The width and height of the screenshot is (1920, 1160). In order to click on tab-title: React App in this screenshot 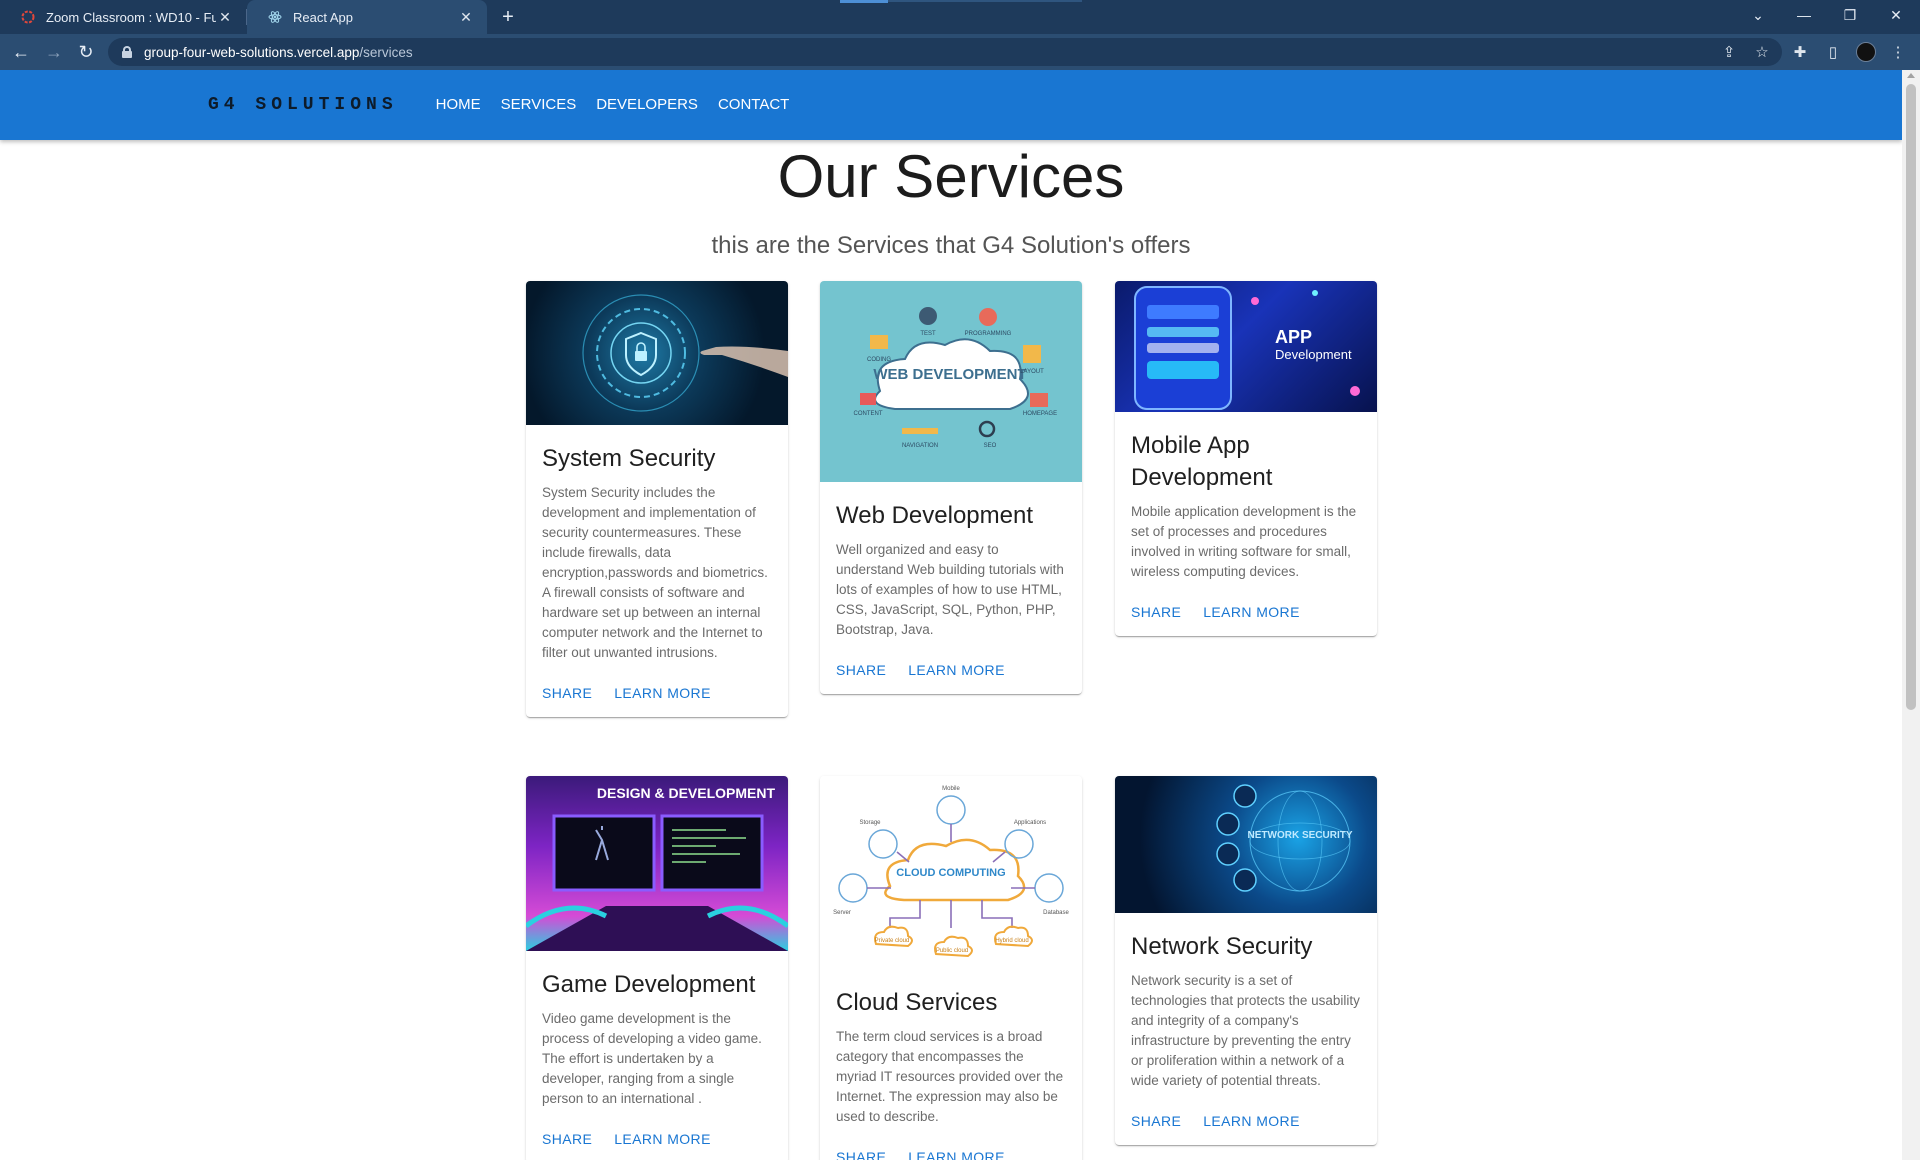, I will do `click(323, 17)`.